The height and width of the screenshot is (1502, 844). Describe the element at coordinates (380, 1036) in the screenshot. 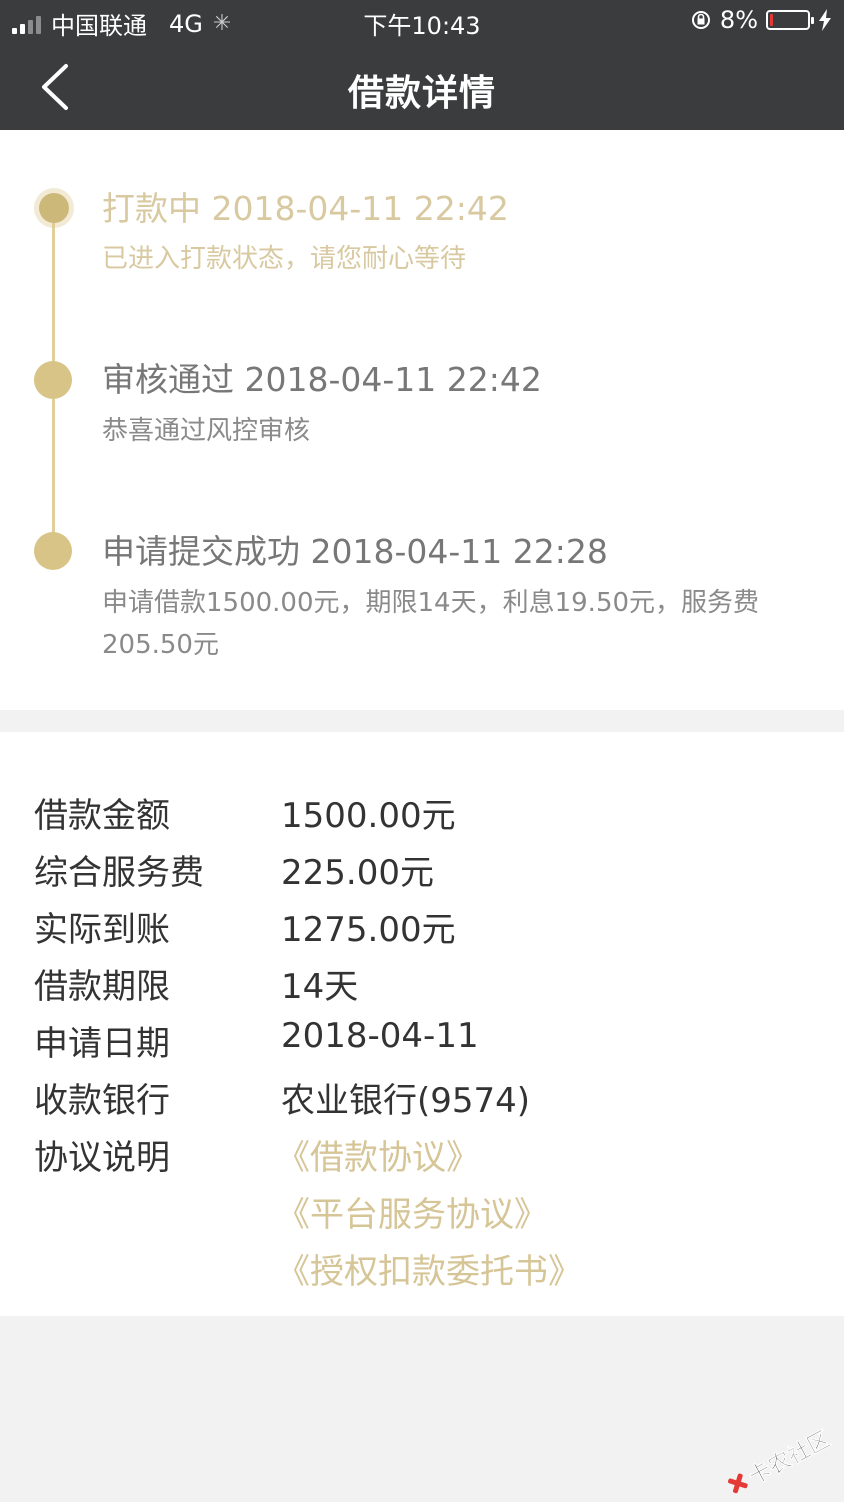

I see `detail-value: 2018-04-11` at that location.